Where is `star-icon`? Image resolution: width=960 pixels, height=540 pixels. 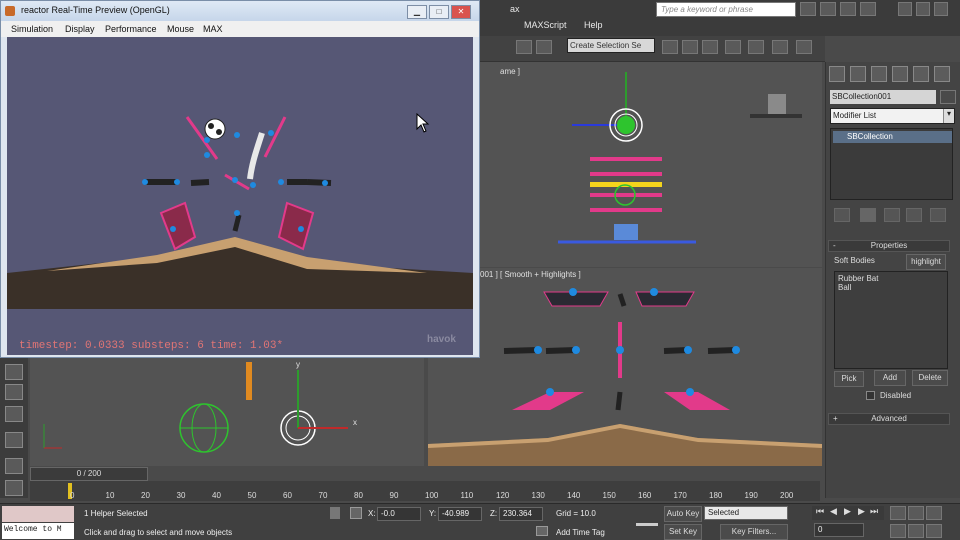 star-icon is located at coordinates (848, 9).